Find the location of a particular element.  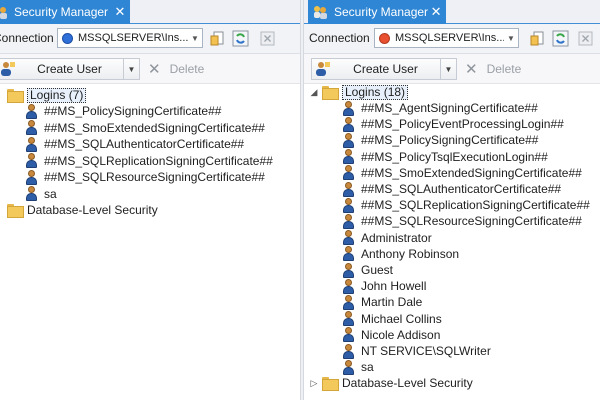

login-name: sa is located at coordinates (50, 193).